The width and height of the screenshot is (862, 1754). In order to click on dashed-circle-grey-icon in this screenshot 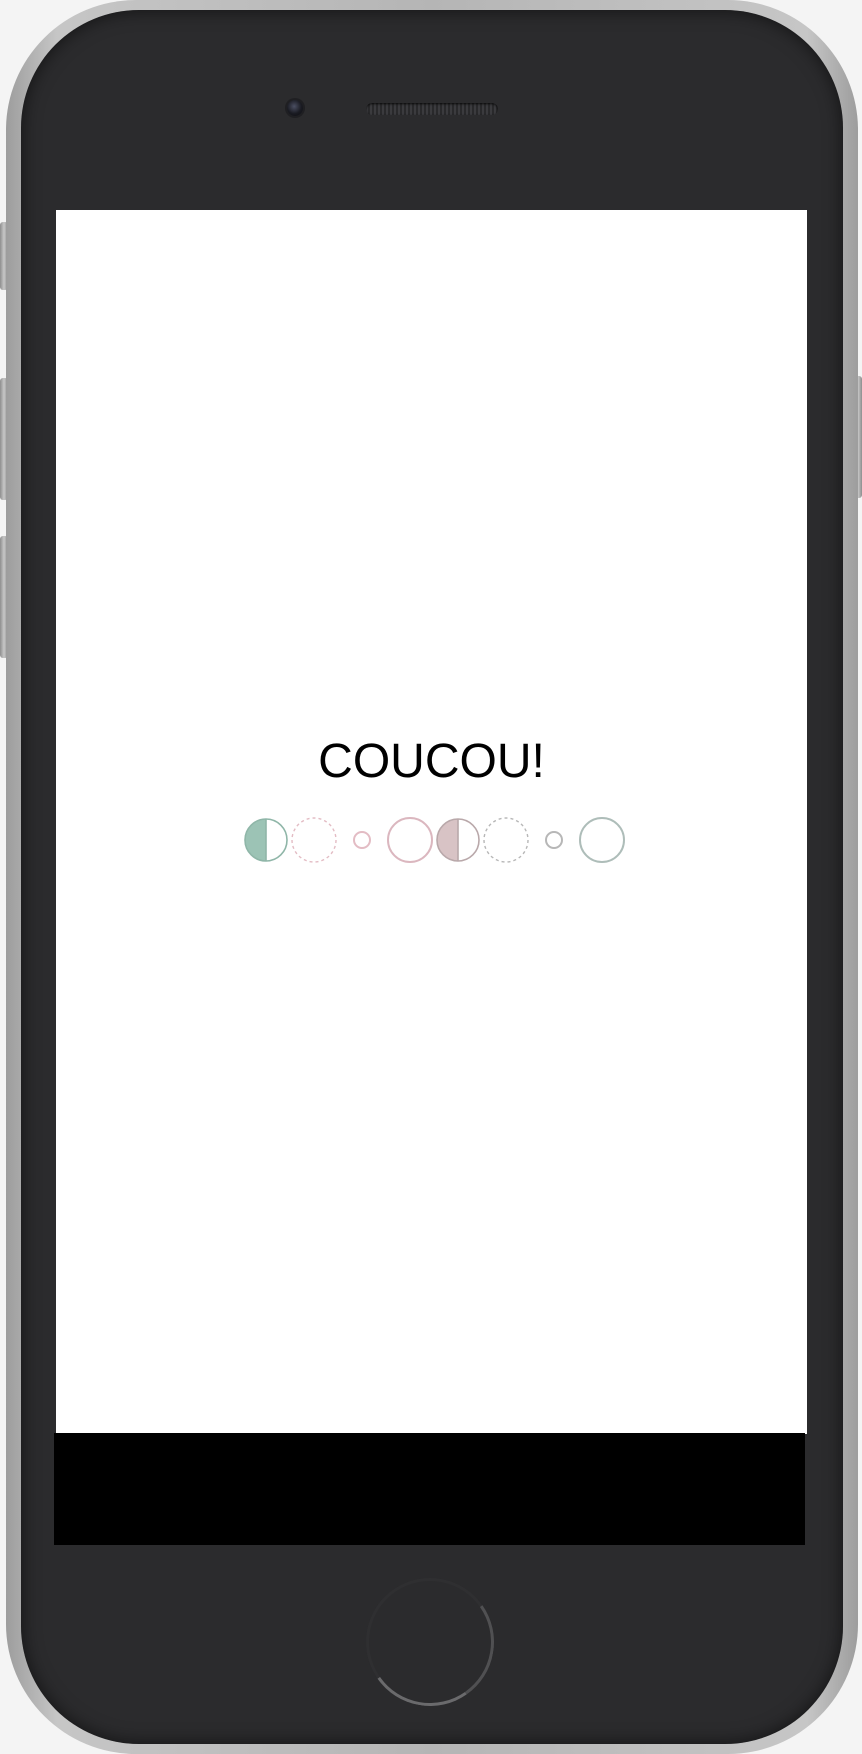, I will do `click(506, 840)`.